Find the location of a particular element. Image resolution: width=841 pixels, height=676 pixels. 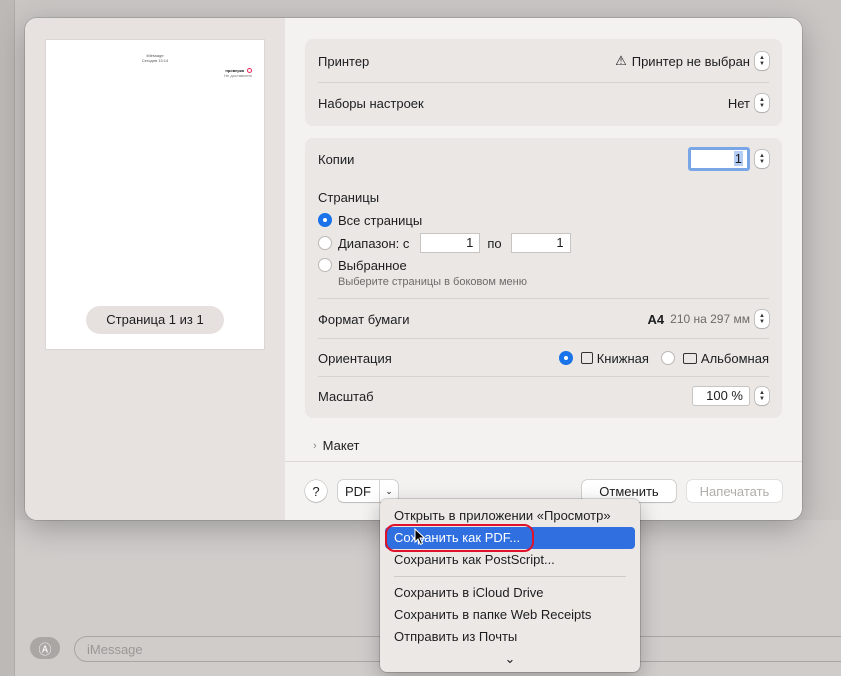

orientation-landscape-option: Альбомная is located at coordinates (714, 358).